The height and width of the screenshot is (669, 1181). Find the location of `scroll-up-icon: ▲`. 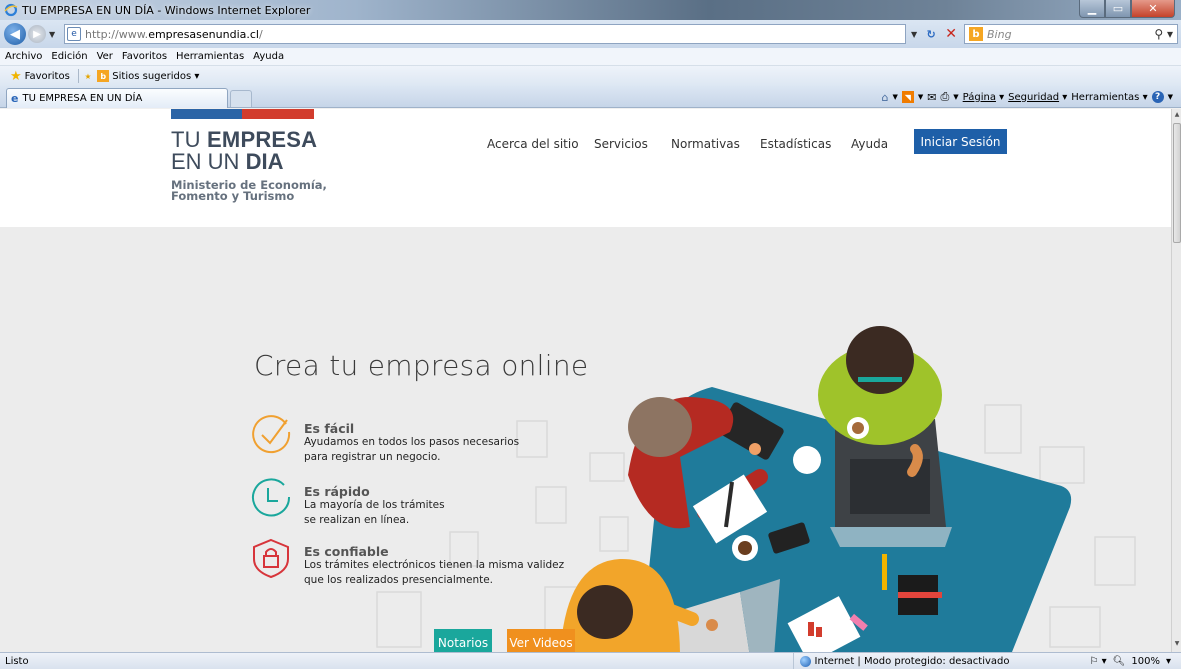

scroll-up-icon: ▲ is located at coordinates (1177, 116).